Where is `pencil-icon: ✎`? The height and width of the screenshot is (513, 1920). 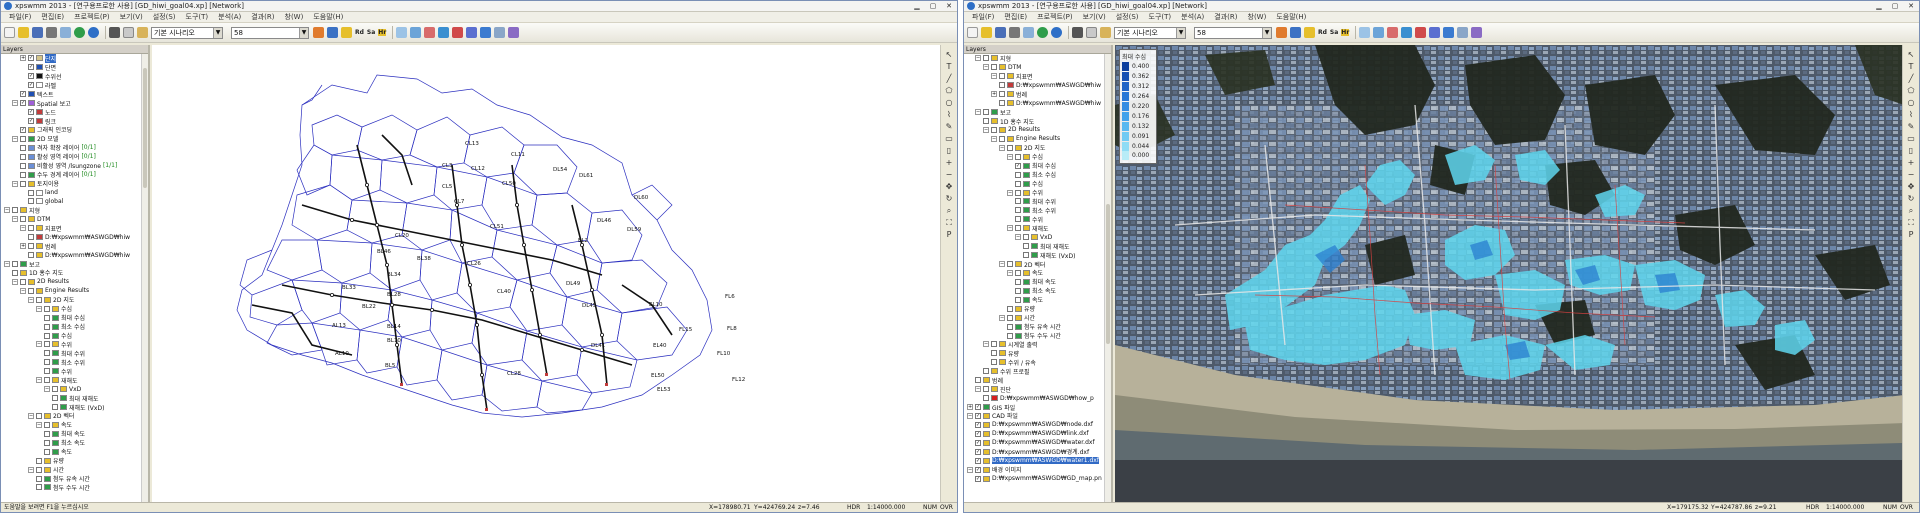 pencil-icon: ✎ is located at coordinates (1911, 127).